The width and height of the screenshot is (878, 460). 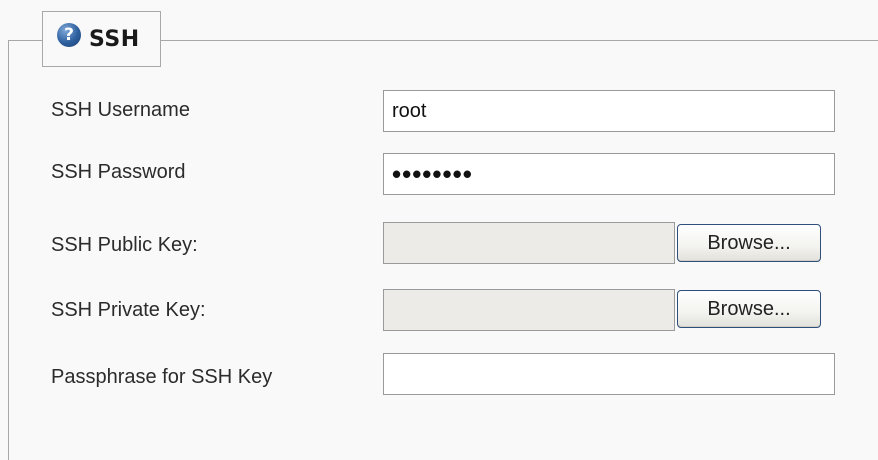 I want to click on section-title: SSH, so click(x=114, y=39).